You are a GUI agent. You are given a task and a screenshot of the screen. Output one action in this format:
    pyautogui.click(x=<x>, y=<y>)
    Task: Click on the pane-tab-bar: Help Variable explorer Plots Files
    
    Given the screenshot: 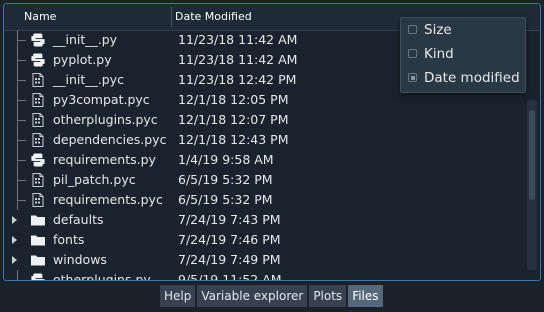 What is the action you would take?
    pyautogui.click(x=271, y=296)
    